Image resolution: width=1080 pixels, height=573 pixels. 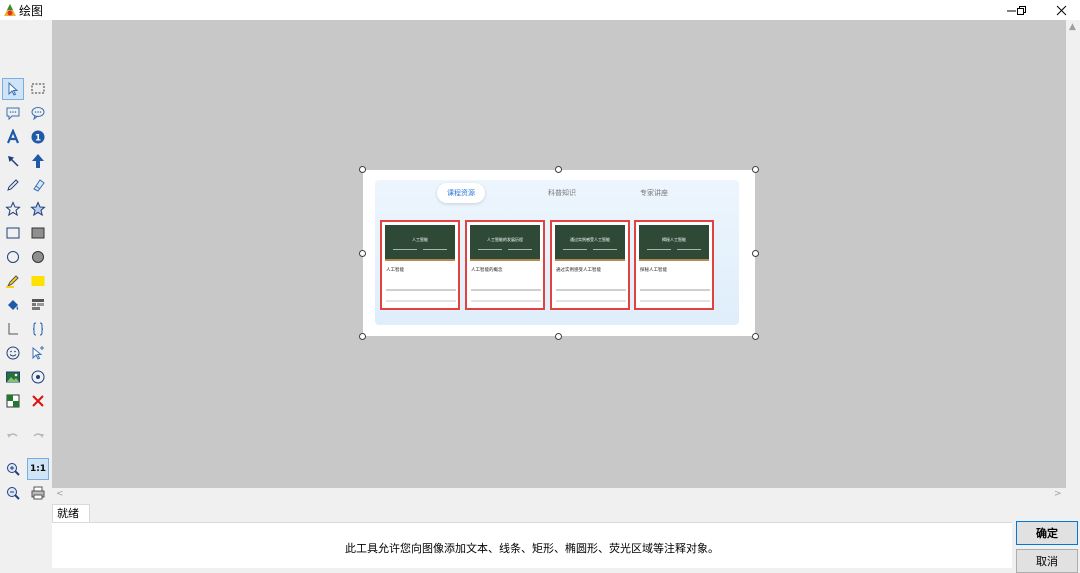 I want to click on title-bar: 绘图, so click(x=540, y=10).